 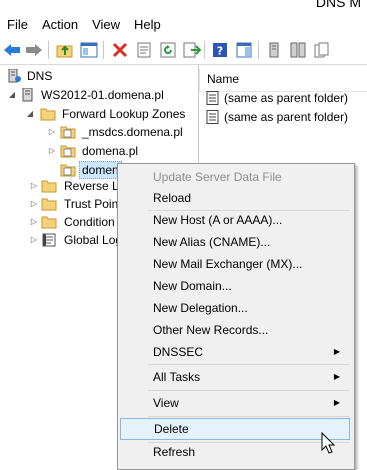 I want to click on tree-node-msdcs-zone: ▷ _msdcs.domena.pl, so click(x=99, y=132).